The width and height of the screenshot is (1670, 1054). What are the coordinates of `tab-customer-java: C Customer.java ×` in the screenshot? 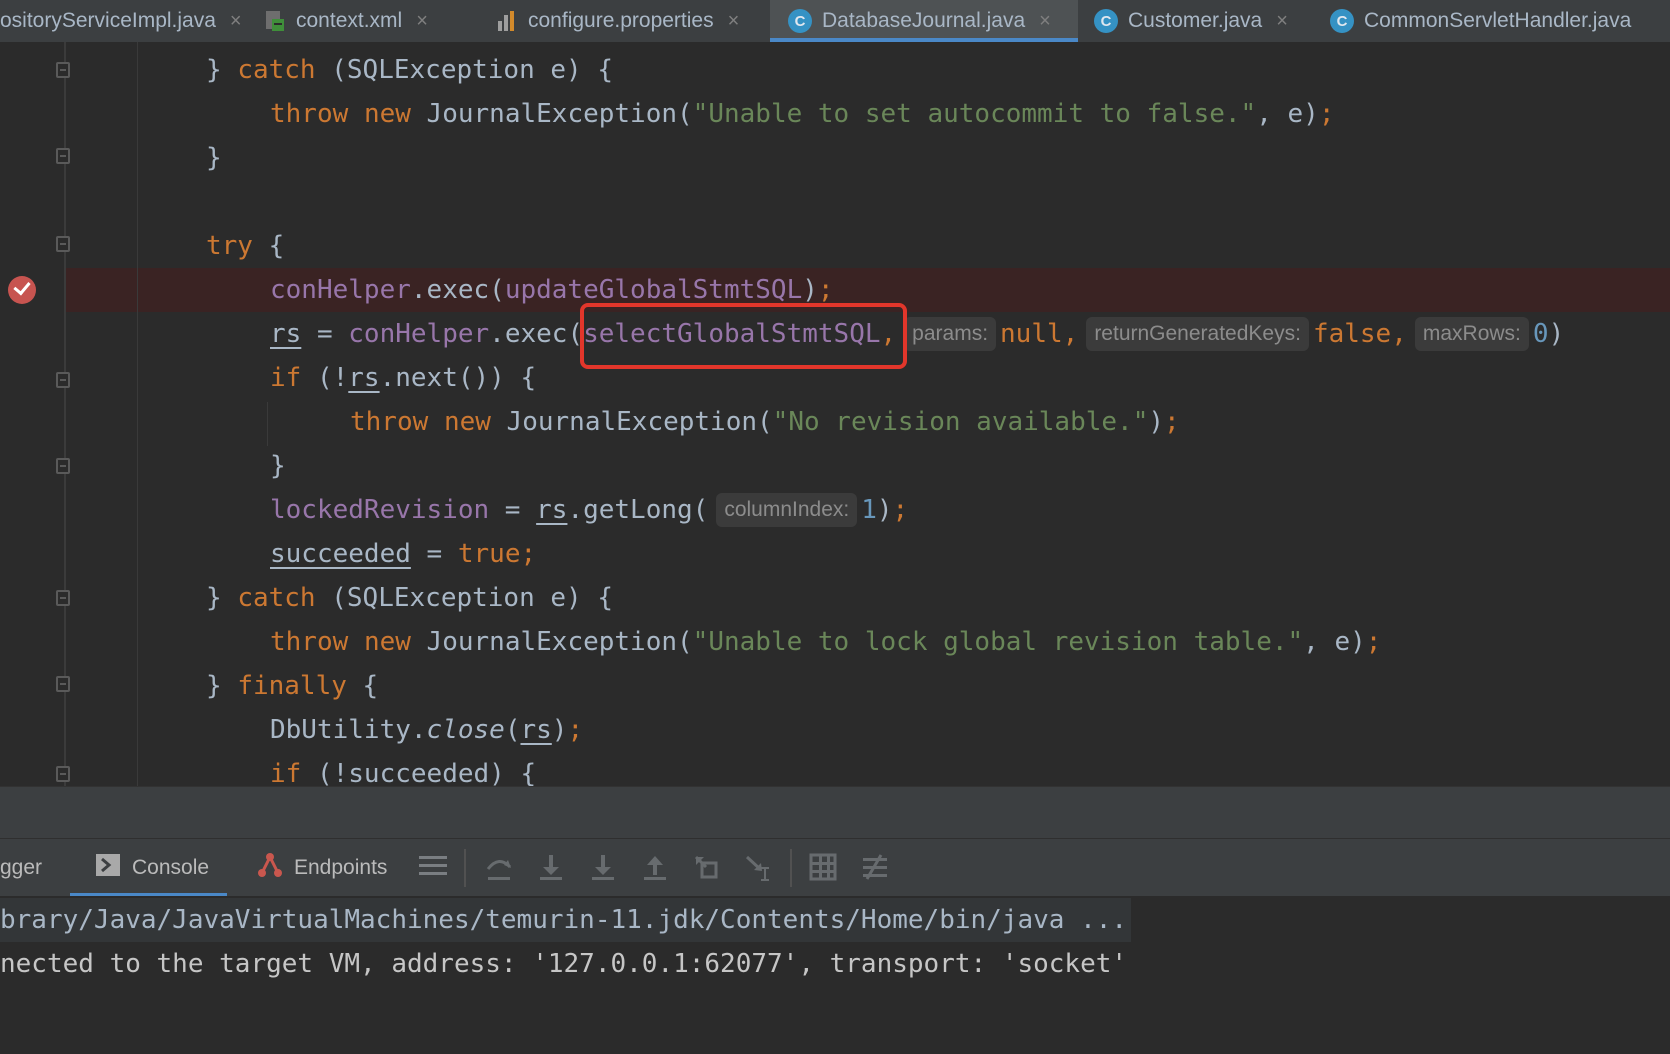 It's located at (1191, 21).